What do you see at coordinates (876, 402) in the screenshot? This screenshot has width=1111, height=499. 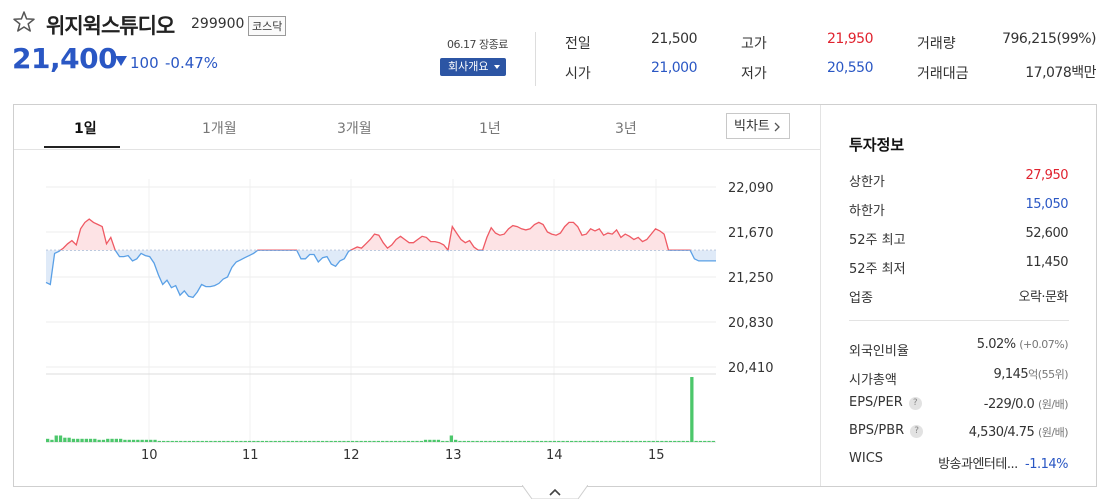 I see `eps-per-label-text: EPS/PER` at bounding box center [876, 402].